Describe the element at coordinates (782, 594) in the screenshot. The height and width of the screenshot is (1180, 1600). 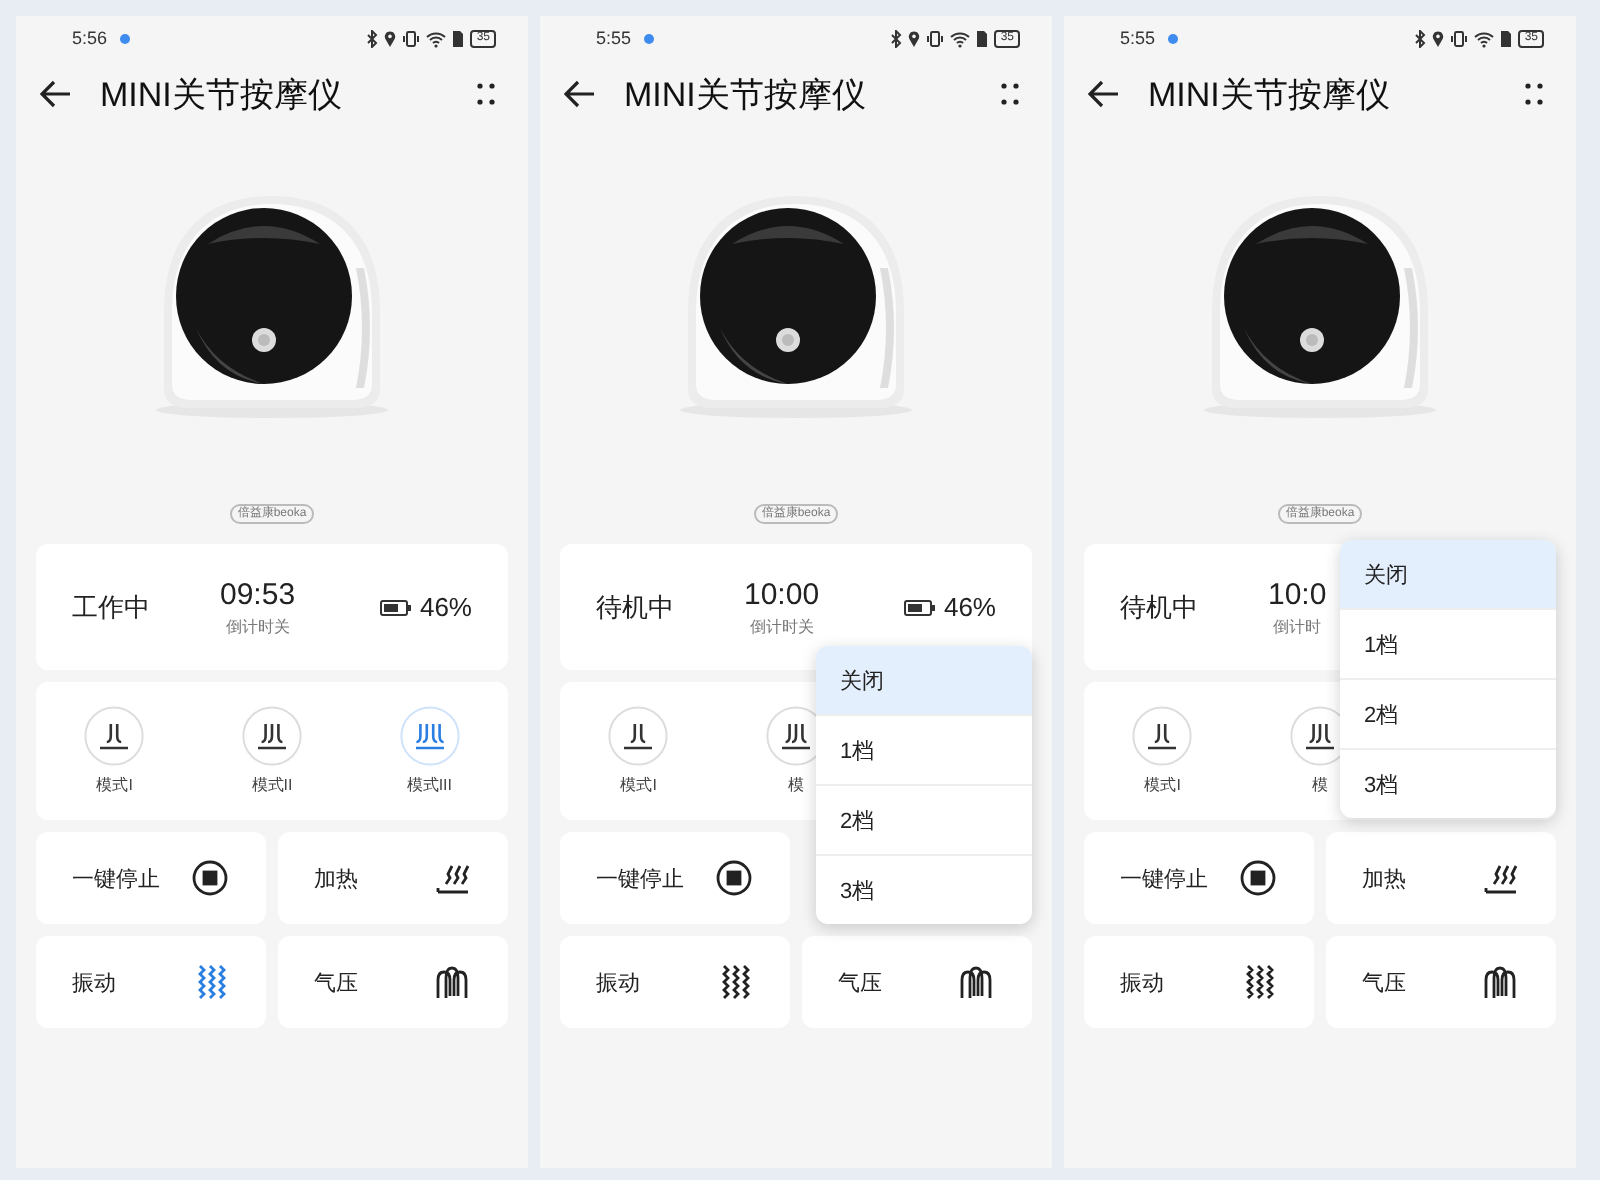
I see `timer-value: 10:00` at that location.